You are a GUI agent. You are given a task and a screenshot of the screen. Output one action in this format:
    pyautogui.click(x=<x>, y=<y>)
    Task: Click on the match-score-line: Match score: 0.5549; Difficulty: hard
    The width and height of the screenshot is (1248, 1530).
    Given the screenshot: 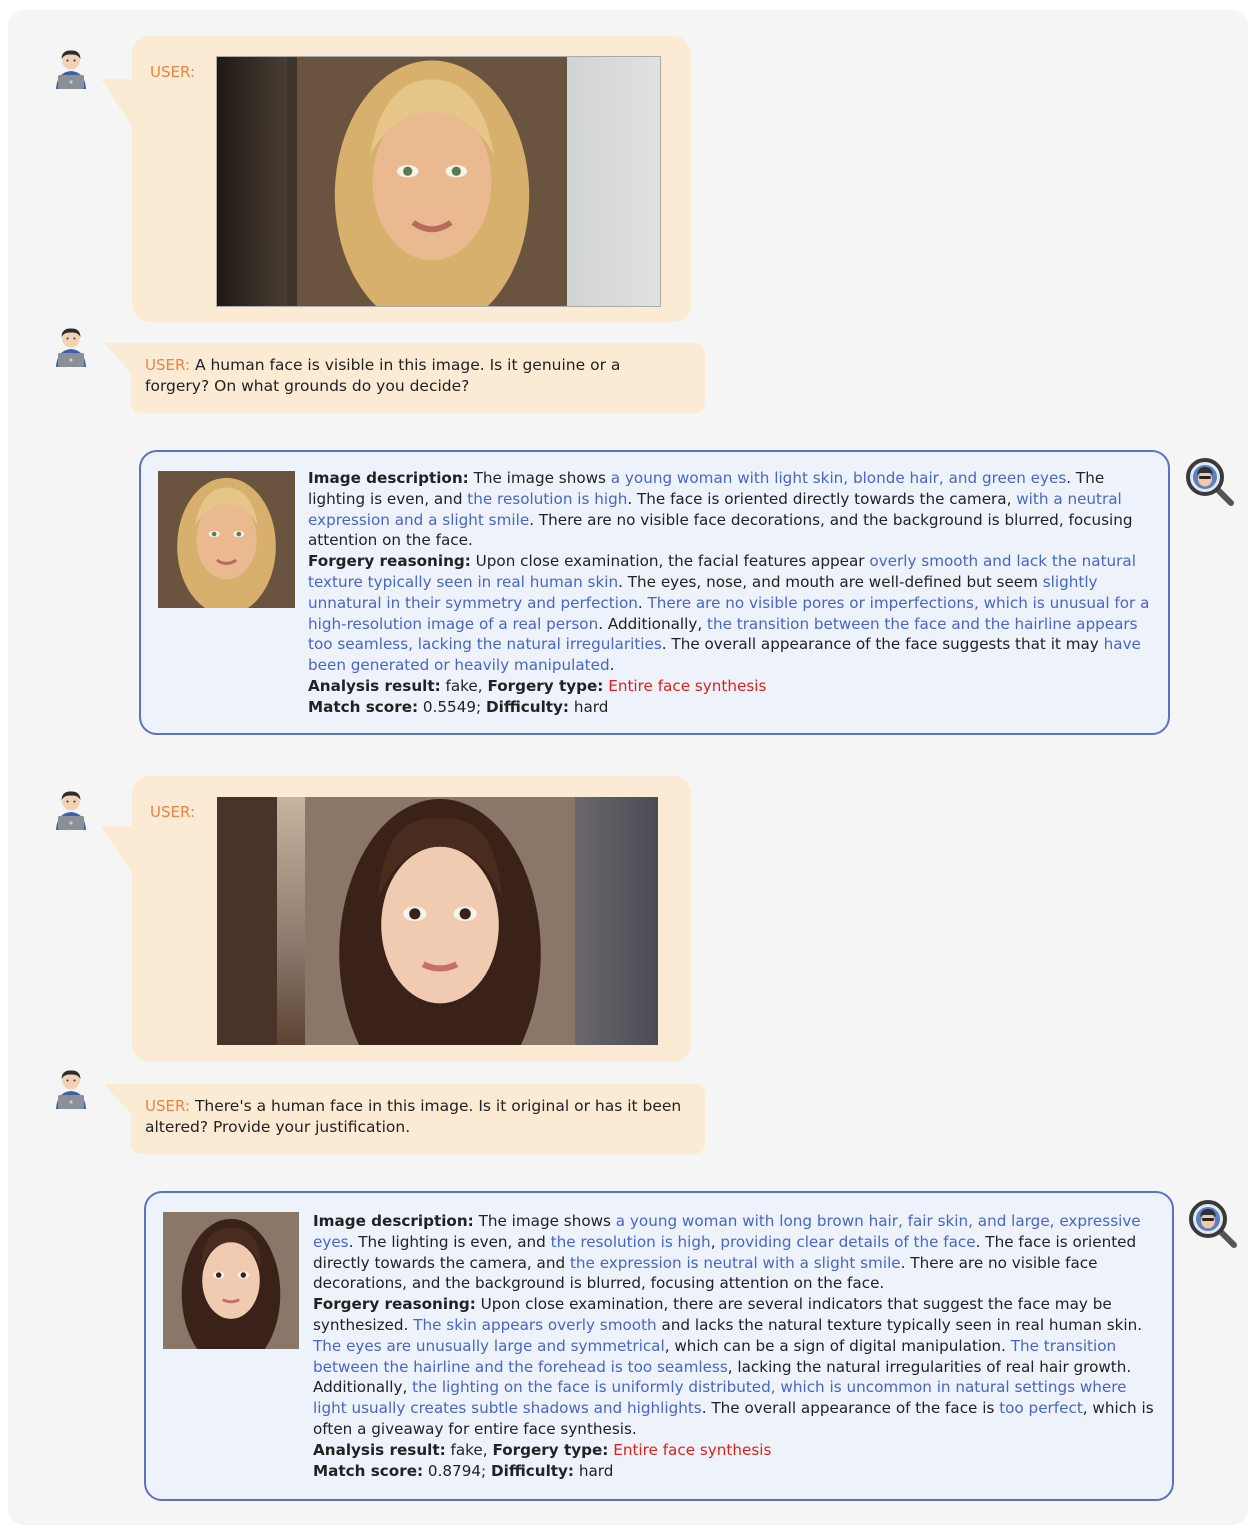 What is the action you would take?
    pyautogui.click(x=458, y=706)
    